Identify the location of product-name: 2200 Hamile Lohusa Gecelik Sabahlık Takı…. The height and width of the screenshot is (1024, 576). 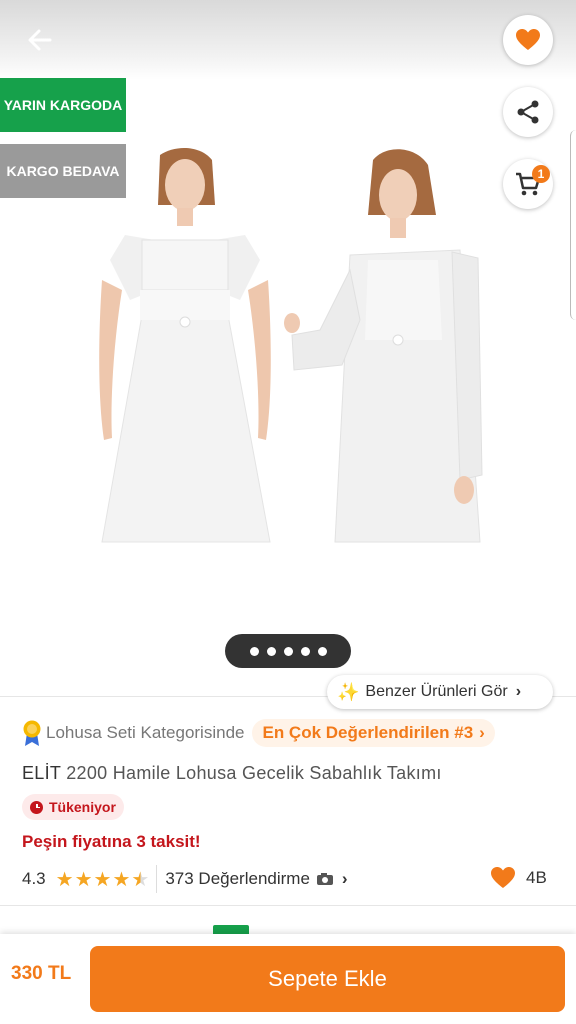
(254, 773).